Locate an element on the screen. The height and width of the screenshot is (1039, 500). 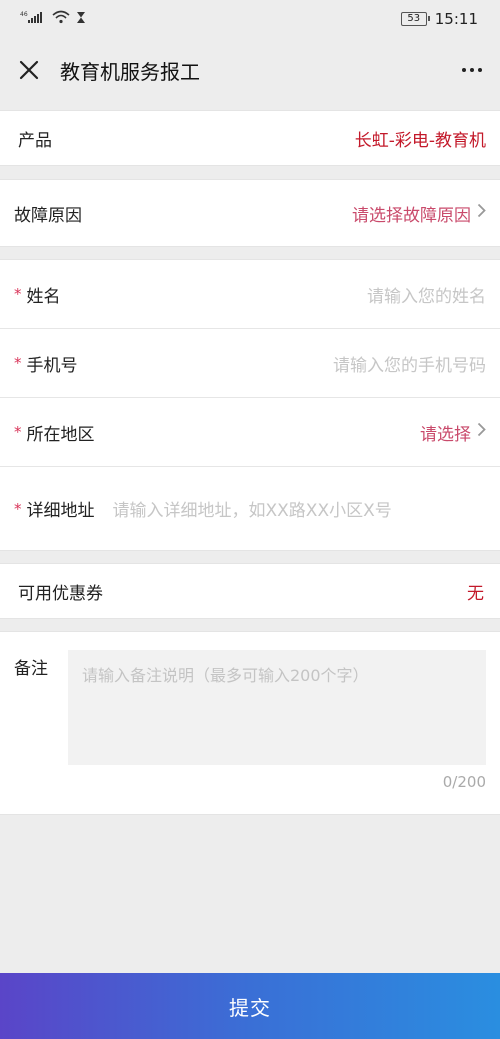
phone-input: 请输入您的手机号码 is located at coordinates (409, 363).